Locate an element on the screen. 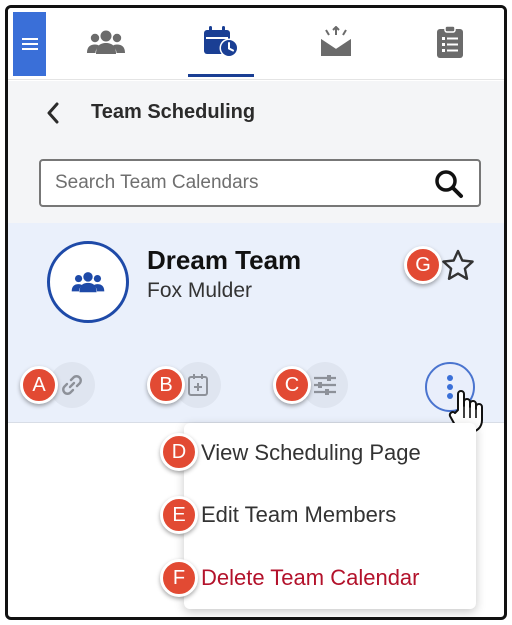  link-icon is located at coordinates (72, 385).